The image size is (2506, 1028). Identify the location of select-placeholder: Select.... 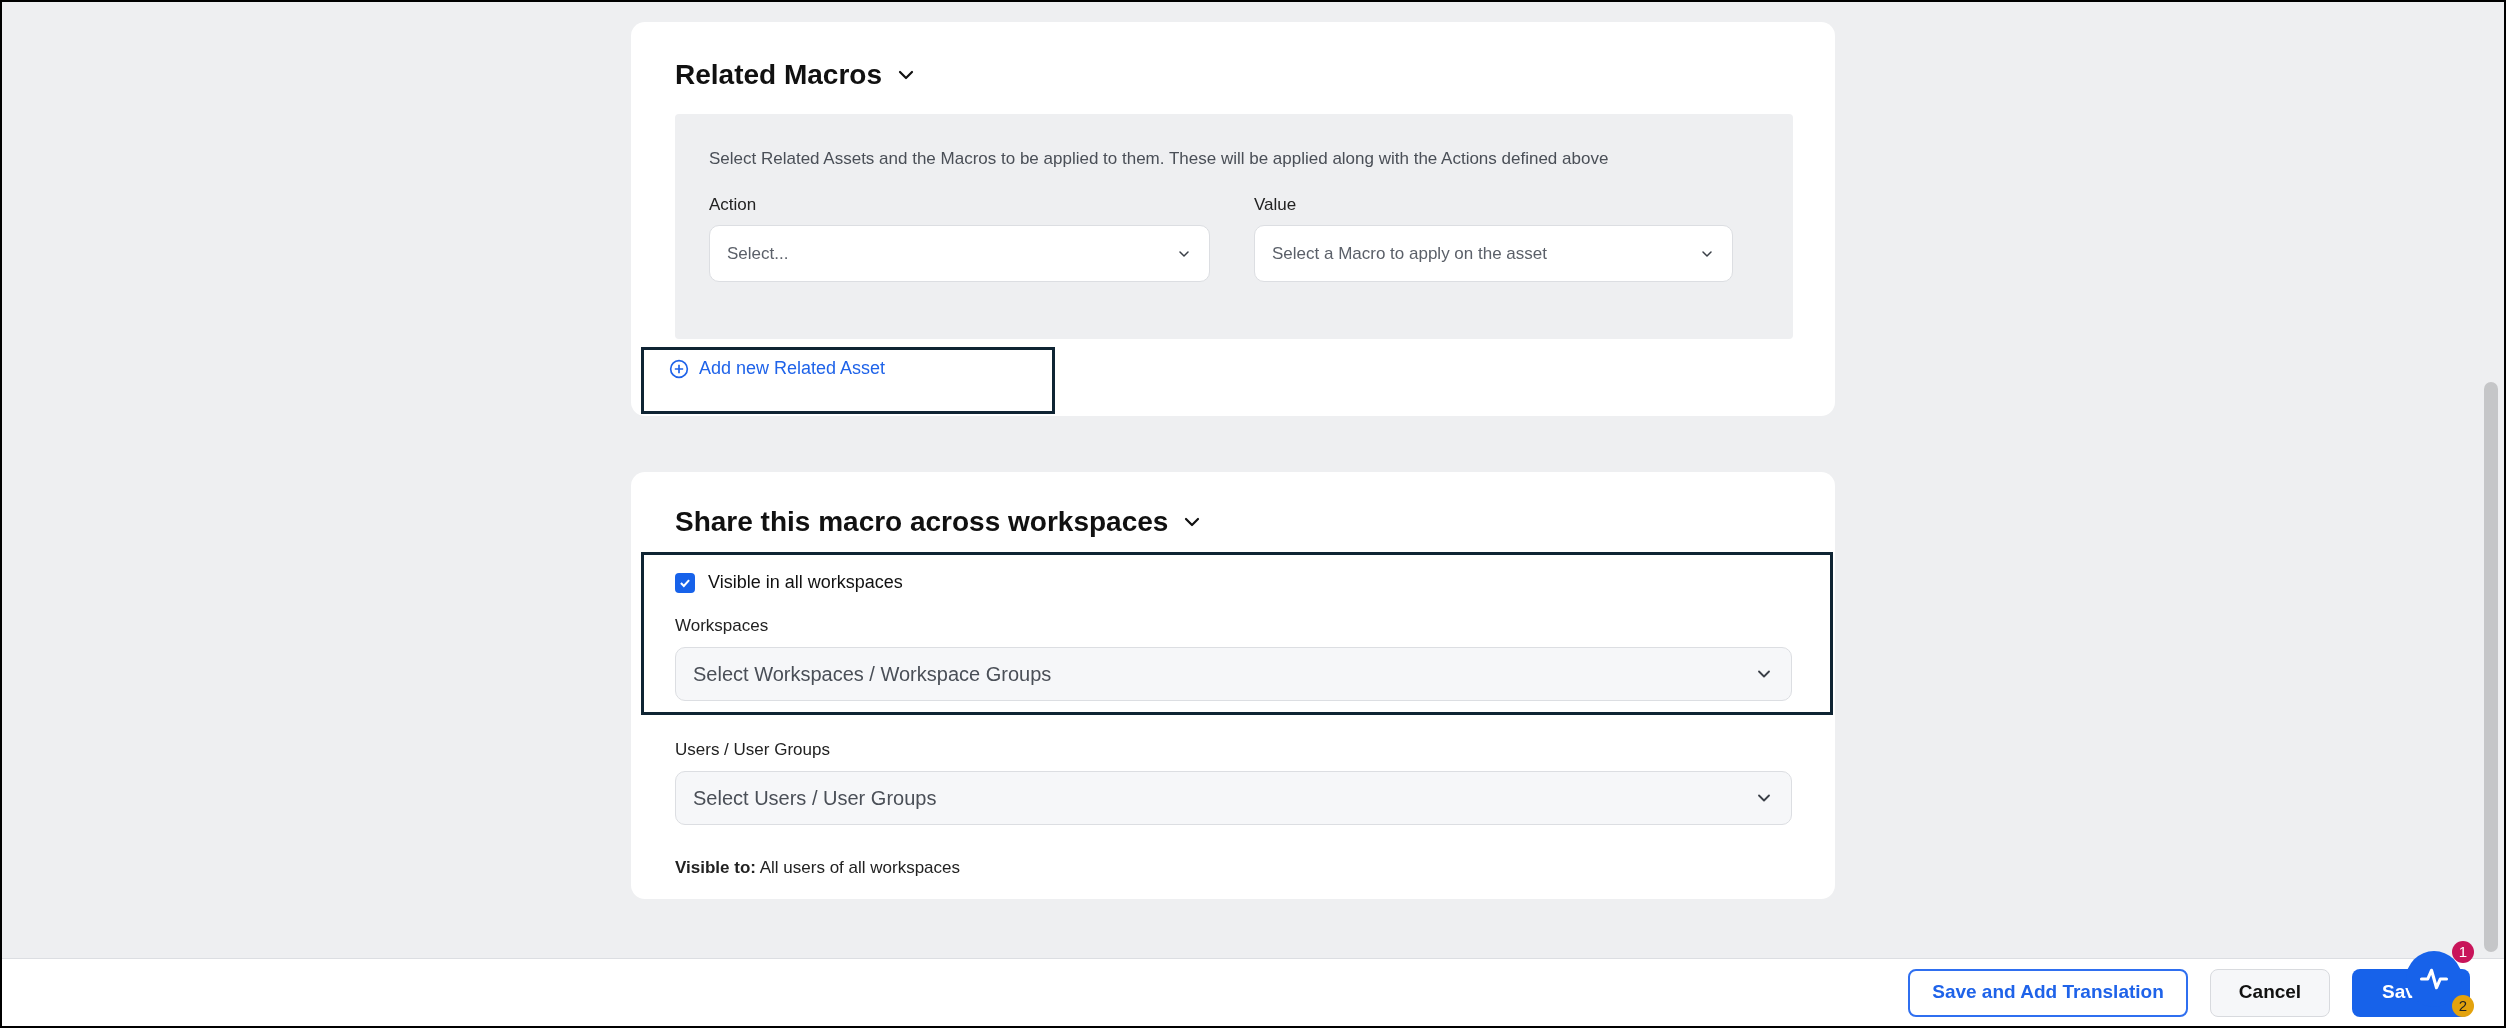
(758, 253).